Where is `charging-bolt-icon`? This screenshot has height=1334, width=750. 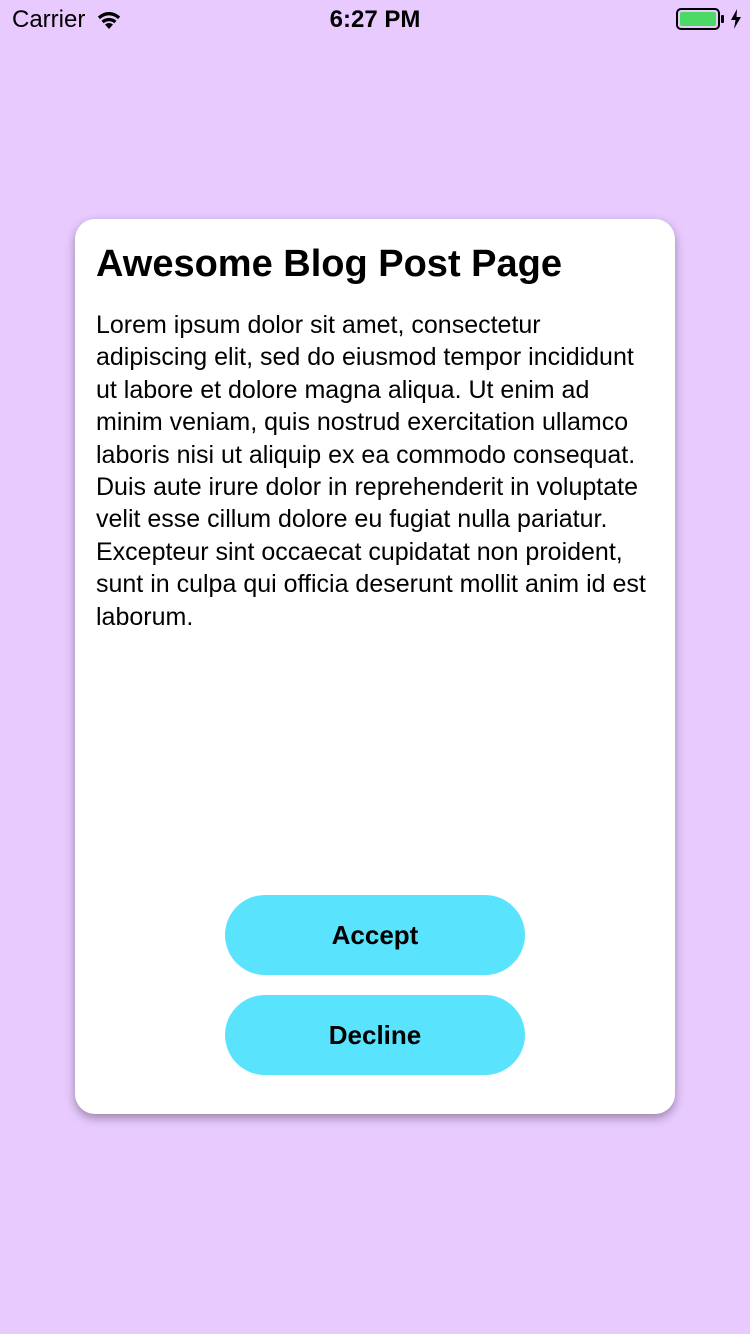
charging-bolt-icon is located at coordinates (736, 19).